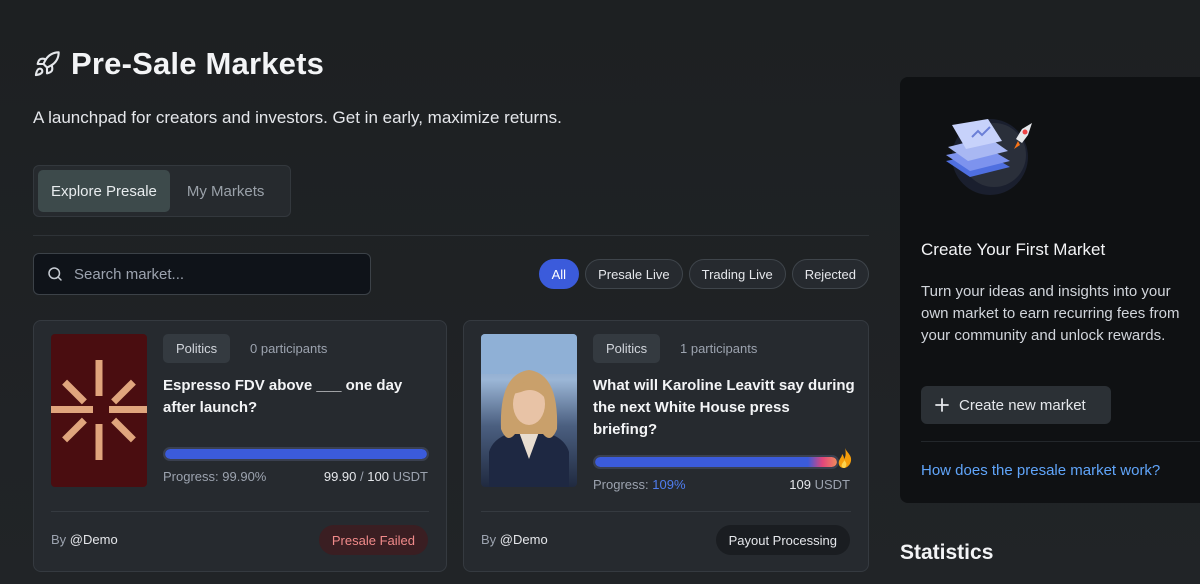  Describe the element at coordinates (719, 348) in the screenshot. I see `participants-count: 1 participants` at that location.